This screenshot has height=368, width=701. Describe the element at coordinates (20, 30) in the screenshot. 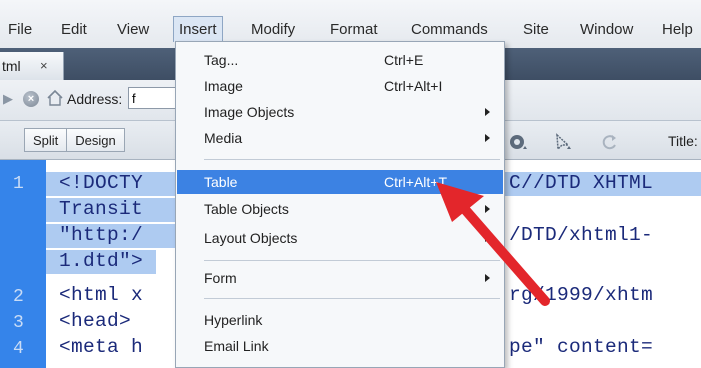

I see `menu-file: File` at that location.